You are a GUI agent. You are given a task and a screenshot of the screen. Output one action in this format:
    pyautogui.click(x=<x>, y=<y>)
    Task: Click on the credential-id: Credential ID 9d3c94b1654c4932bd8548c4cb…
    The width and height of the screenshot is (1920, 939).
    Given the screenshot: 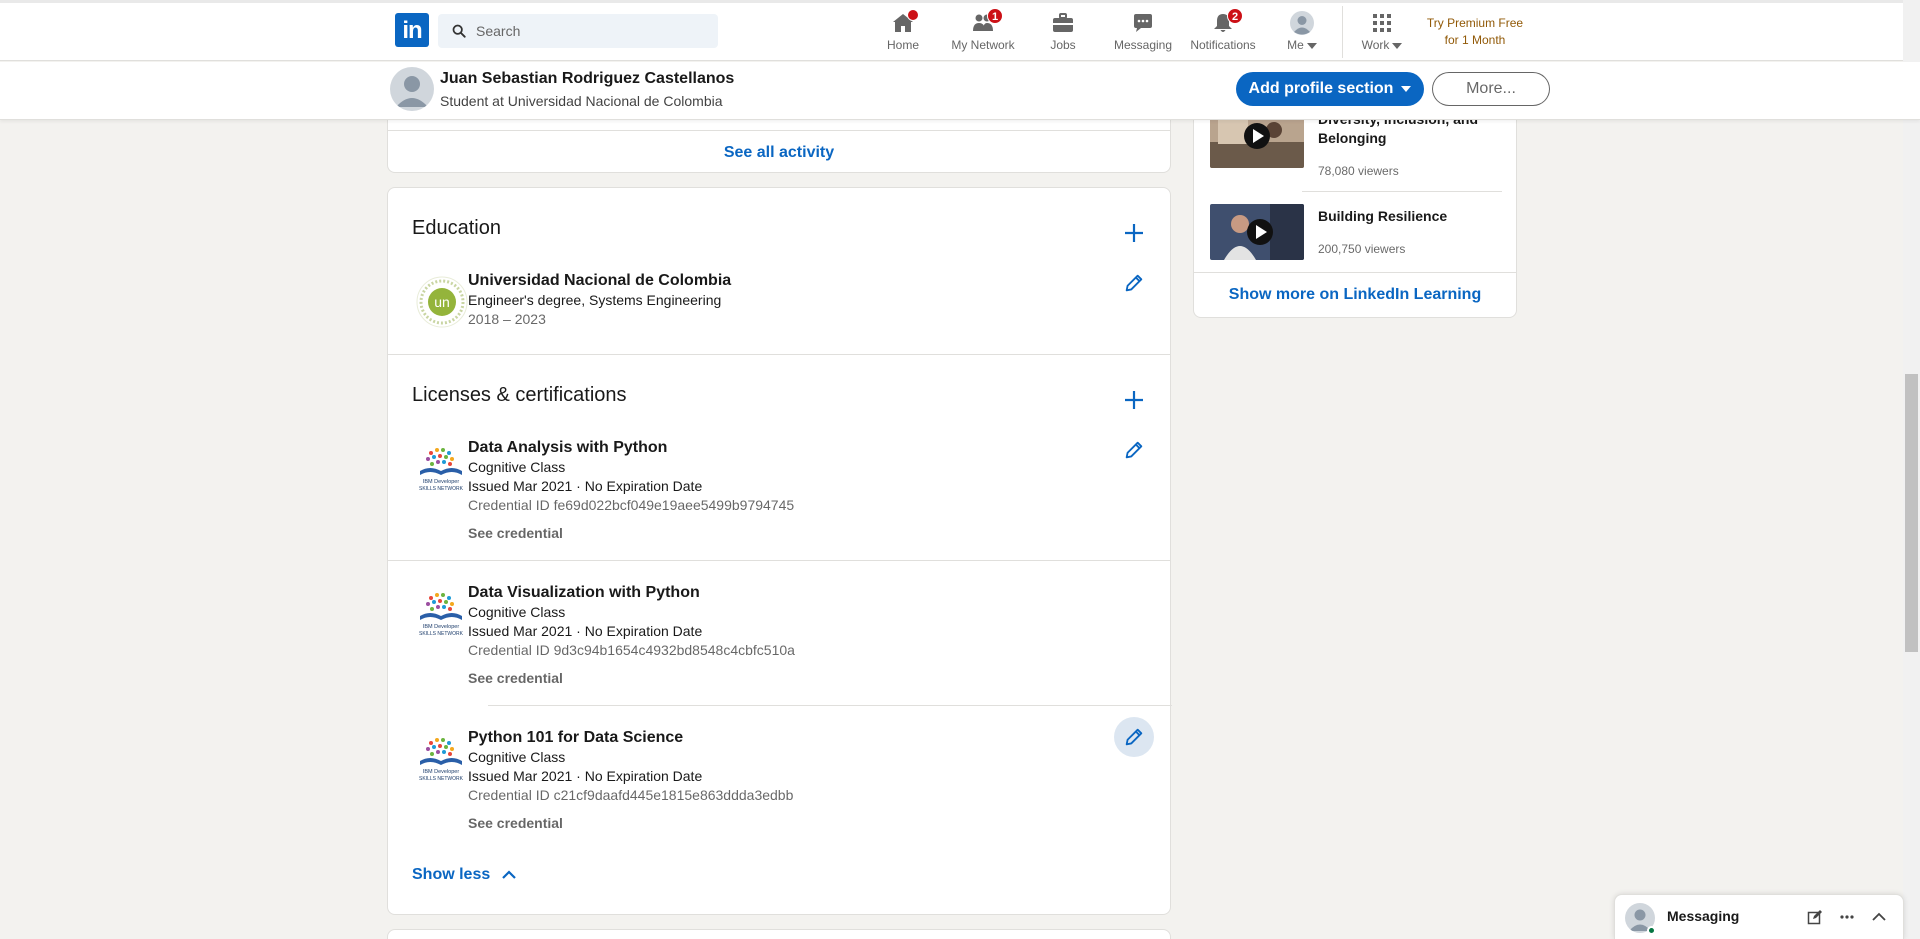 What is the action you would take?
    pyautogui.click(x=631, y=650)
    